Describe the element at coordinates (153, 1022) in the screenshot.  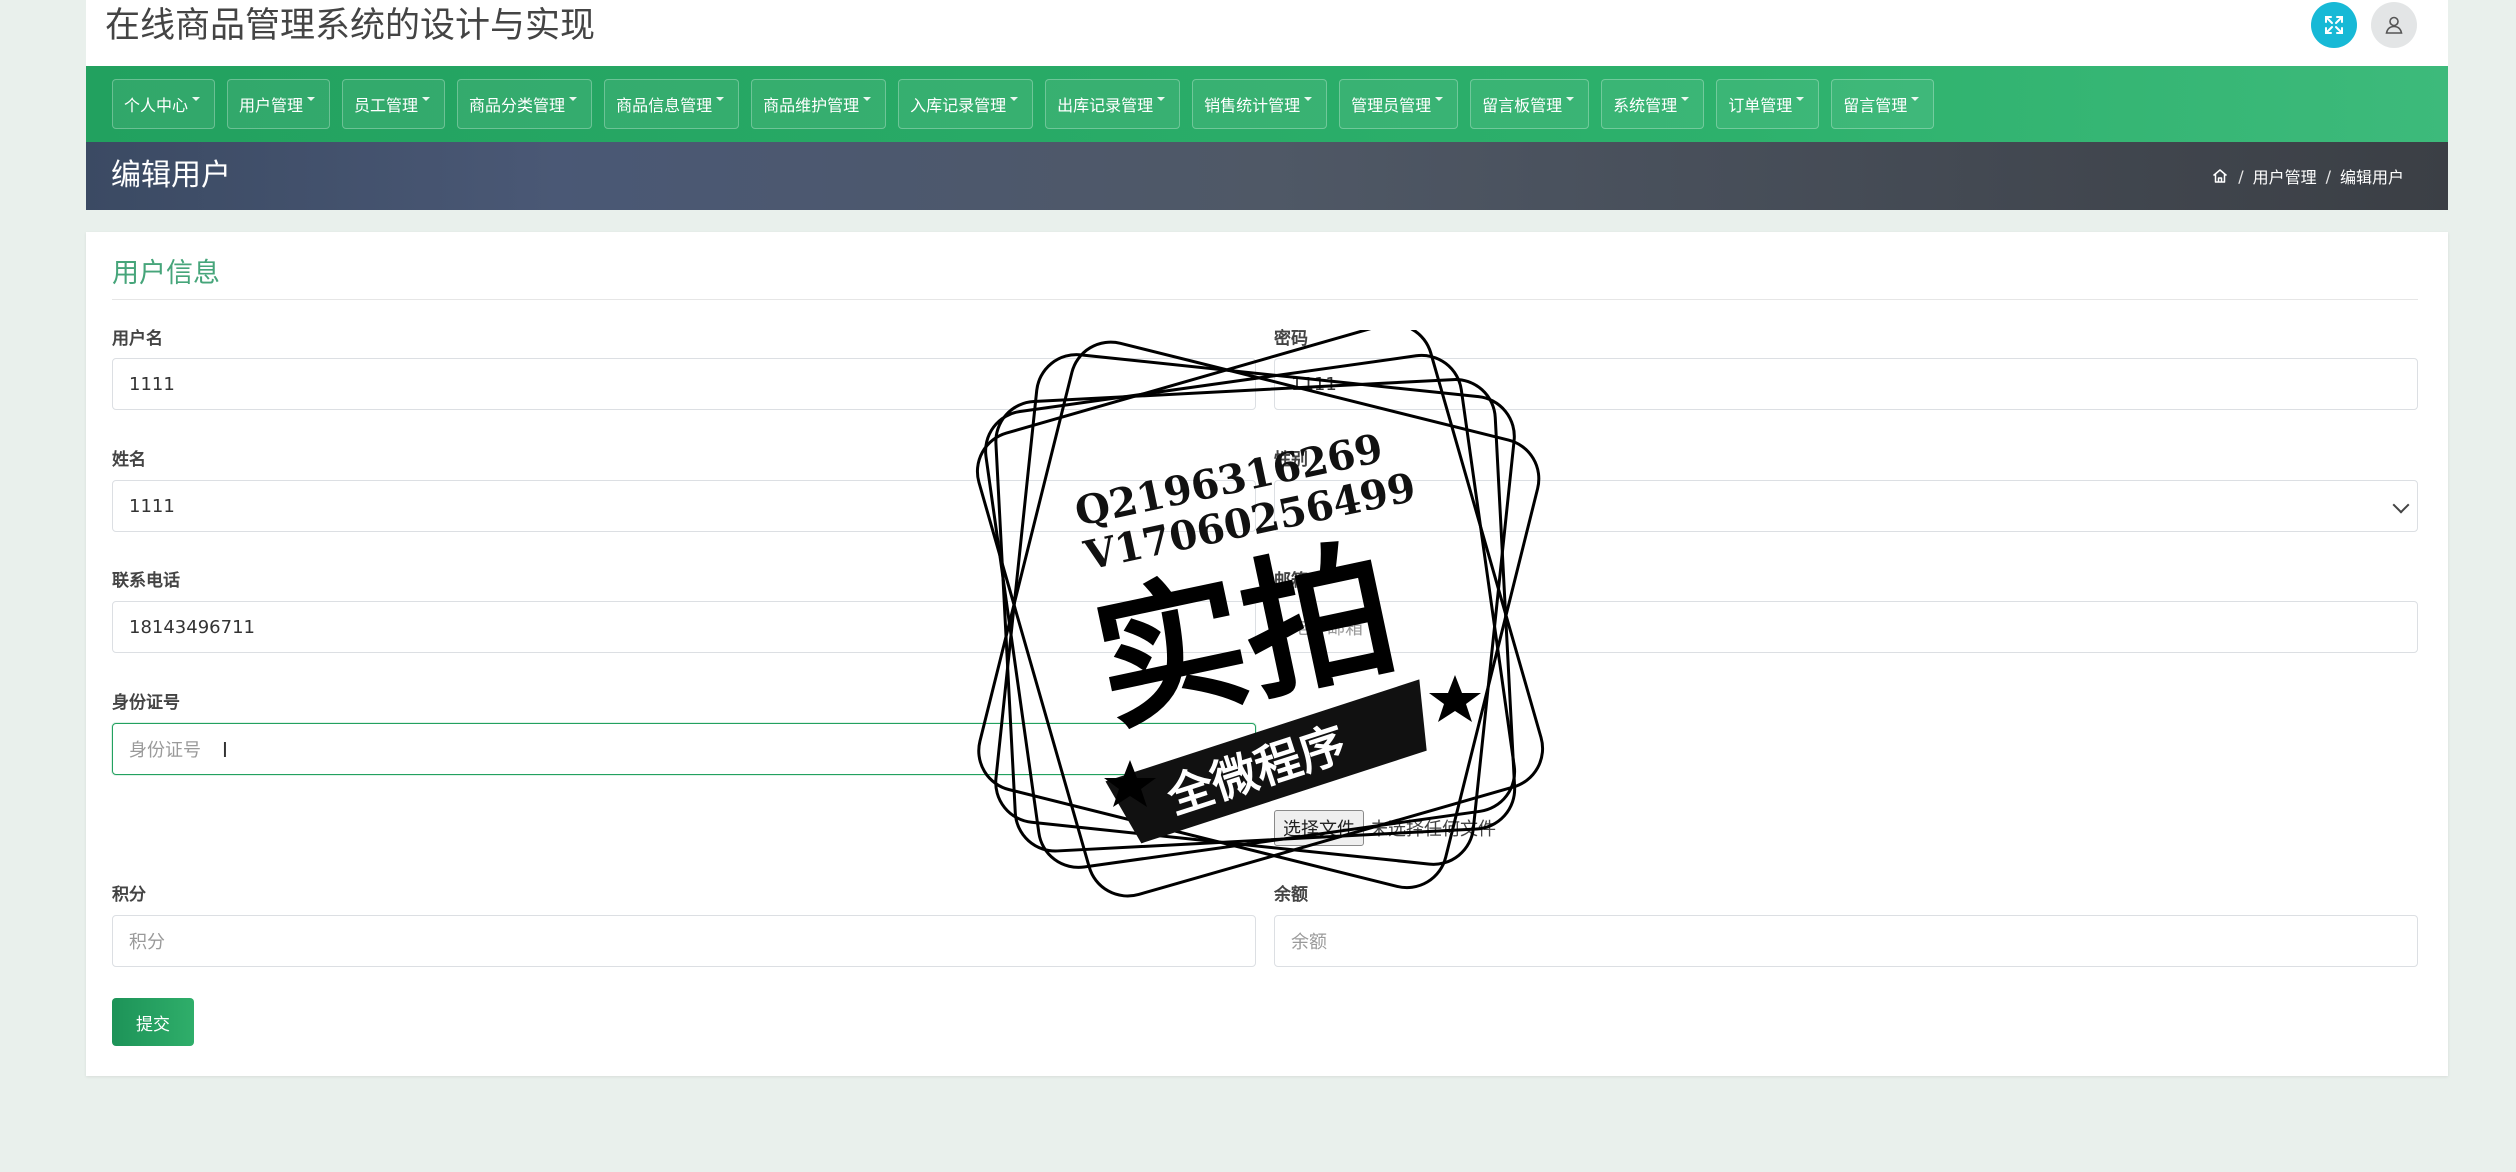
I see `submit-button: 提交` at that location.